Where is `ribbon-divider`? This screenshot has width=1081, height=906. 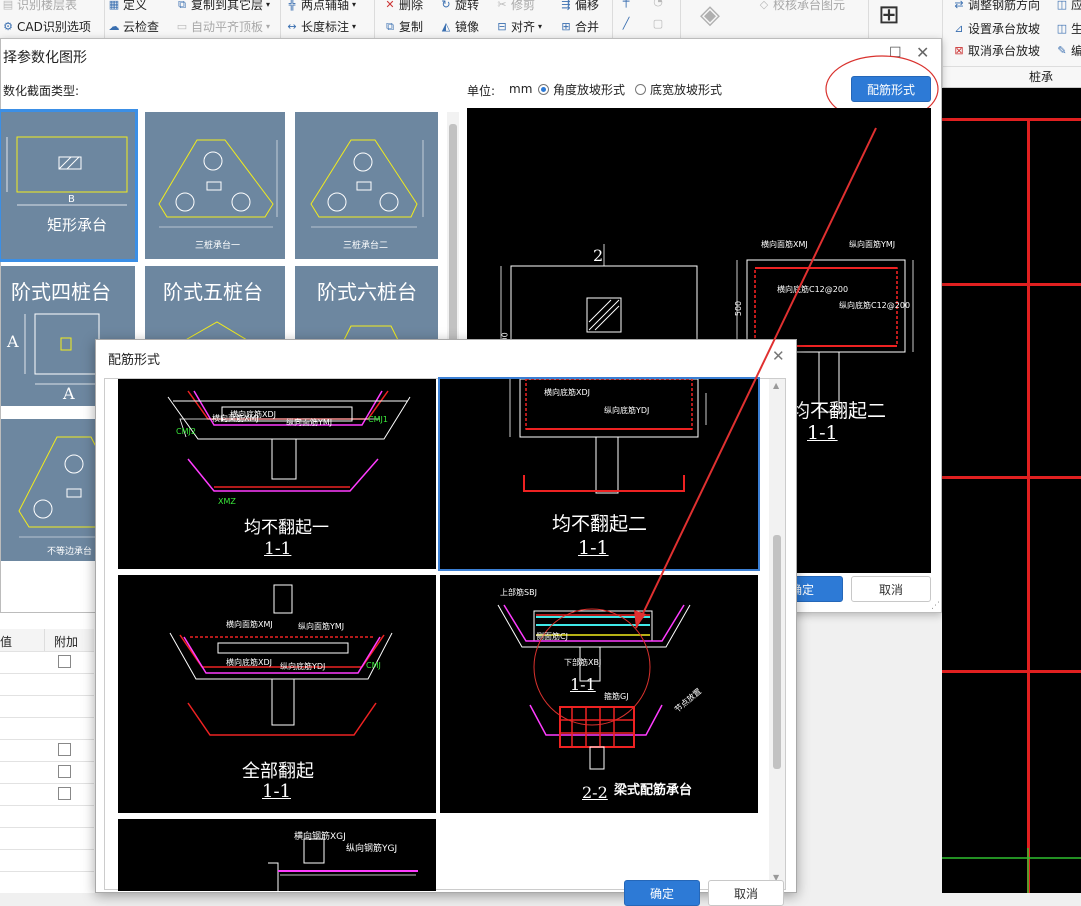 ribbon-divider is located at coordinates (1012, 66).